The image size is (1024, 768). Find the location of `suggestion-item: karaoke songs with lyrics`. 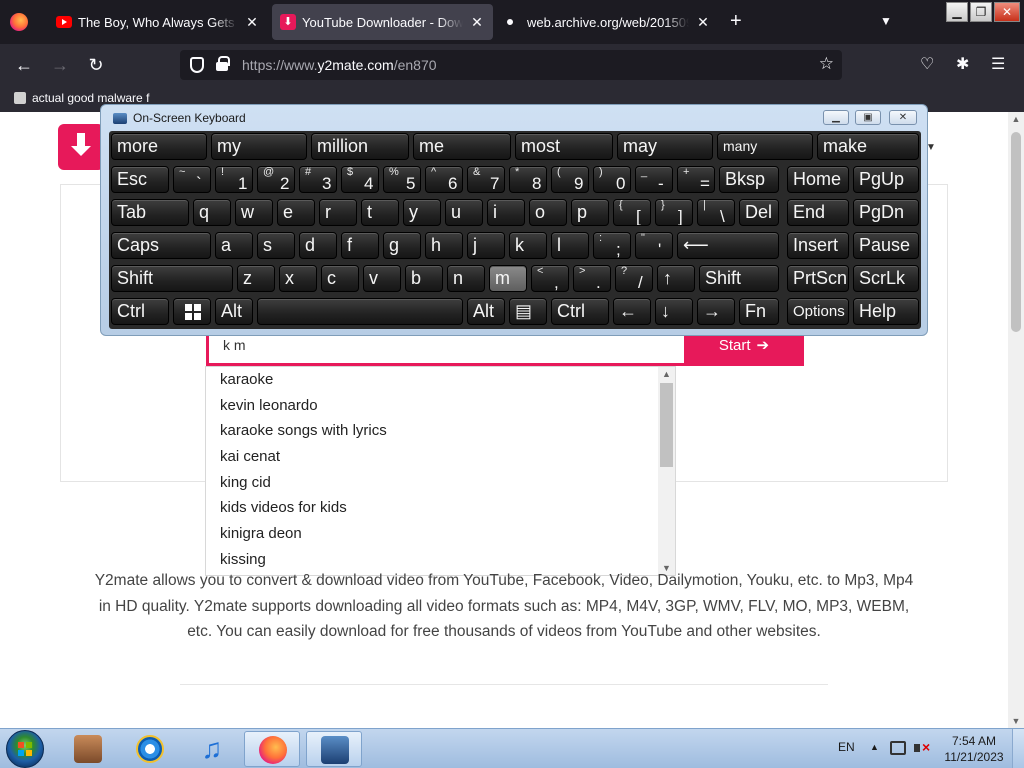

suggestion-item: karaoke songs with lyrics is located at coordinates (433, 431).